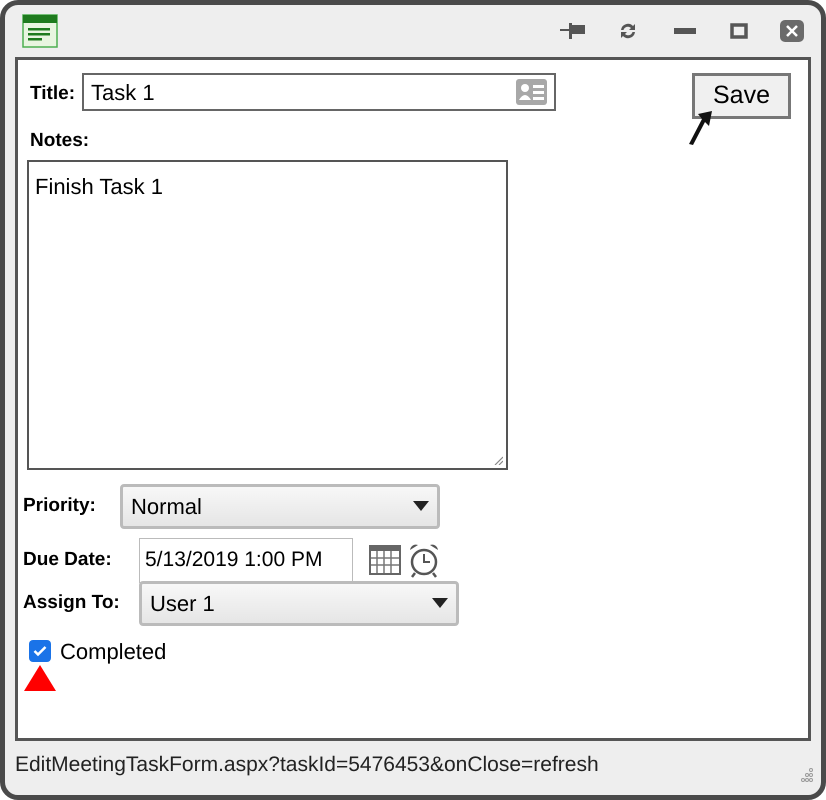  I want to click on maximize-icon, so click(739, 31).